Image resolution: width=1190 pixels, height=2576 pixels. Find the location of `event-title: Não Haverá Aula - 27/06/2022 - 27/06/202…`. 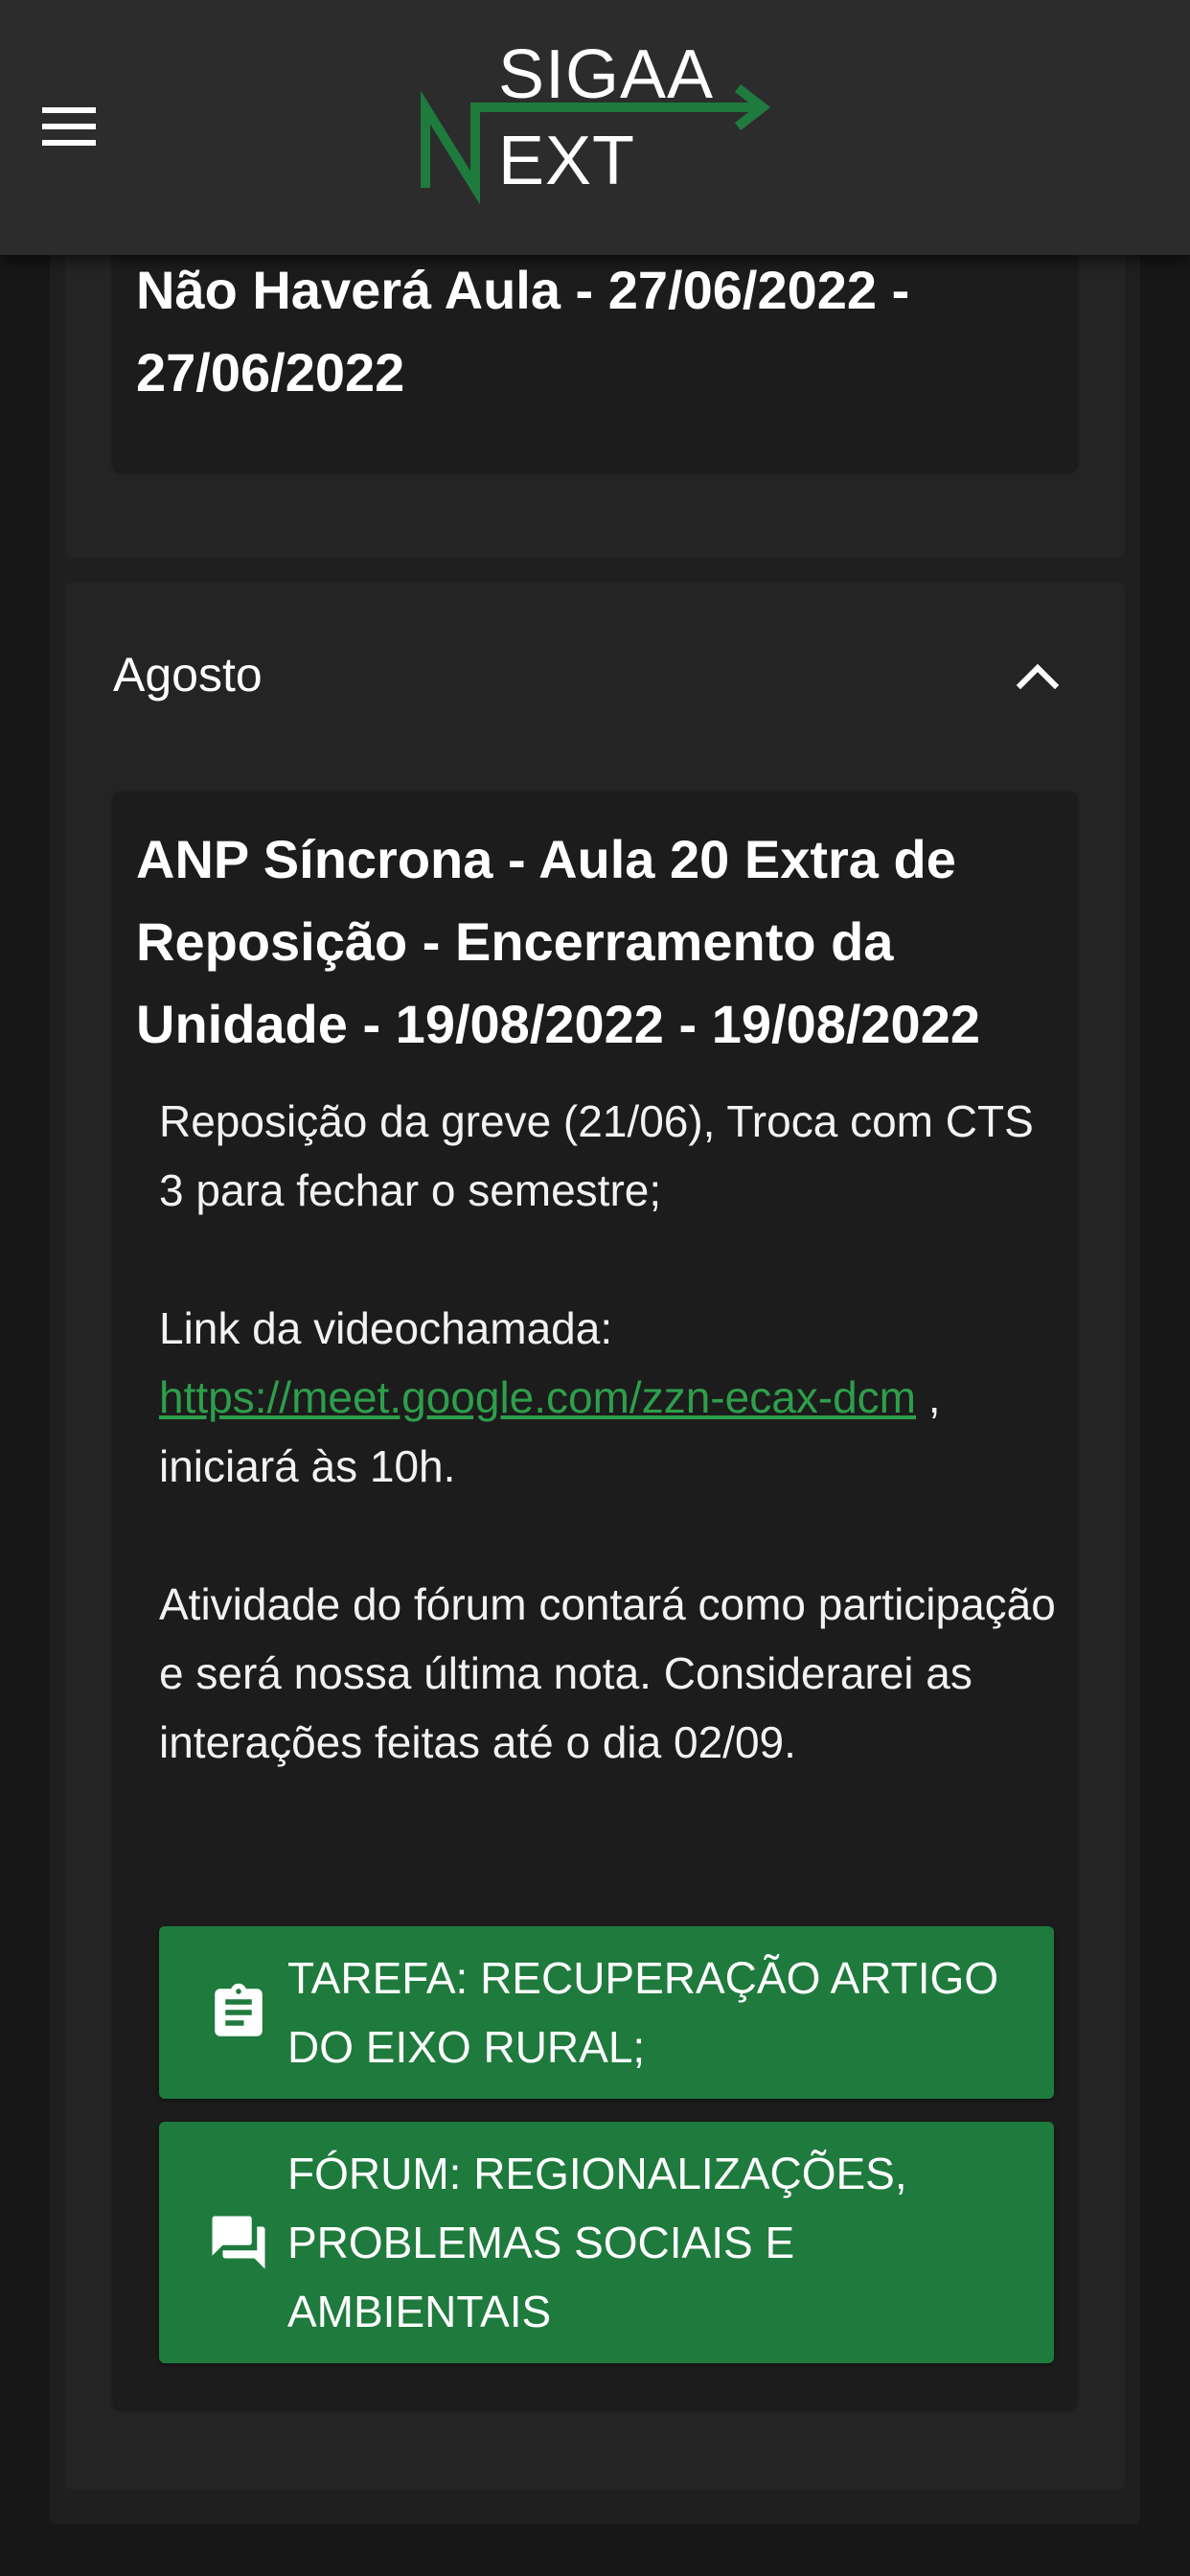

event-title: Não Haverá Aula - 27/06/2022 - 27/06/202… is located at coordinates (523, 331).